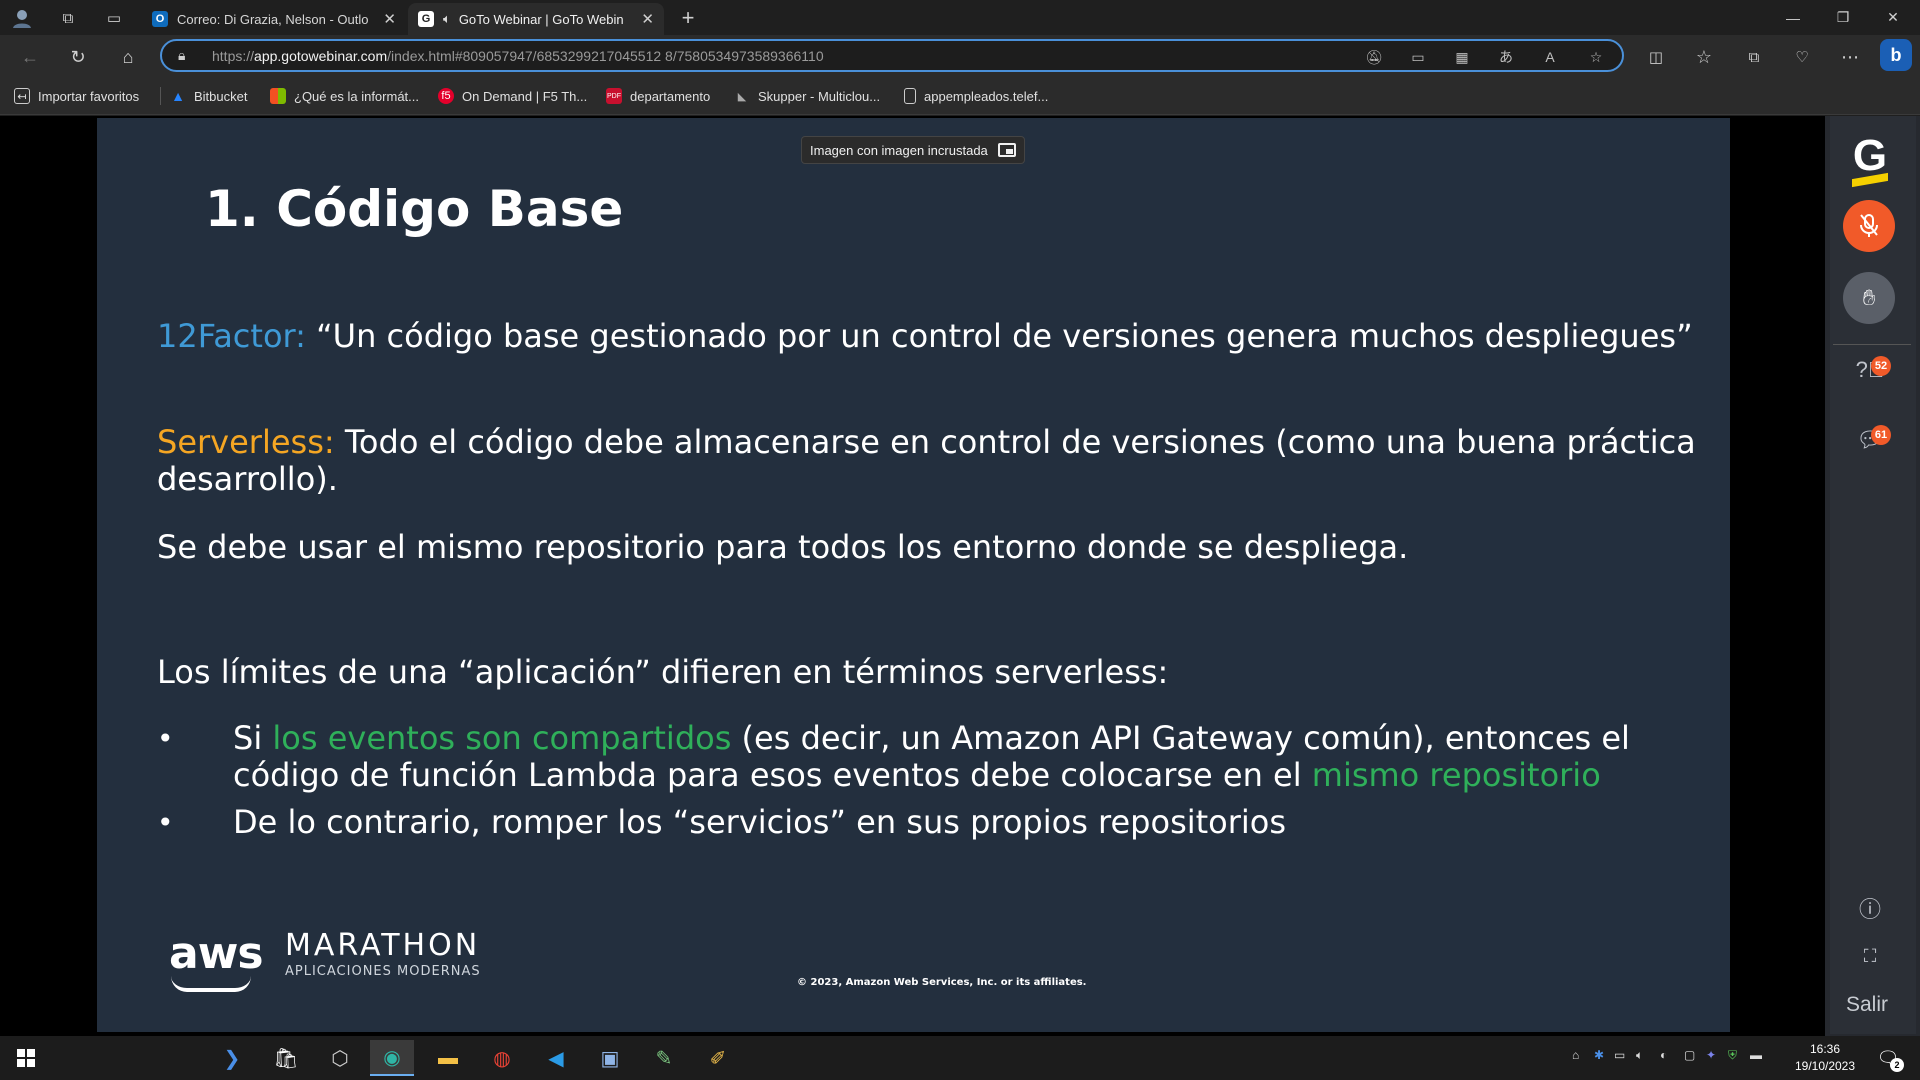 This screenshot has height=1080, width=1920. I want to click on favorite-label: departamento, so click(670, 96).